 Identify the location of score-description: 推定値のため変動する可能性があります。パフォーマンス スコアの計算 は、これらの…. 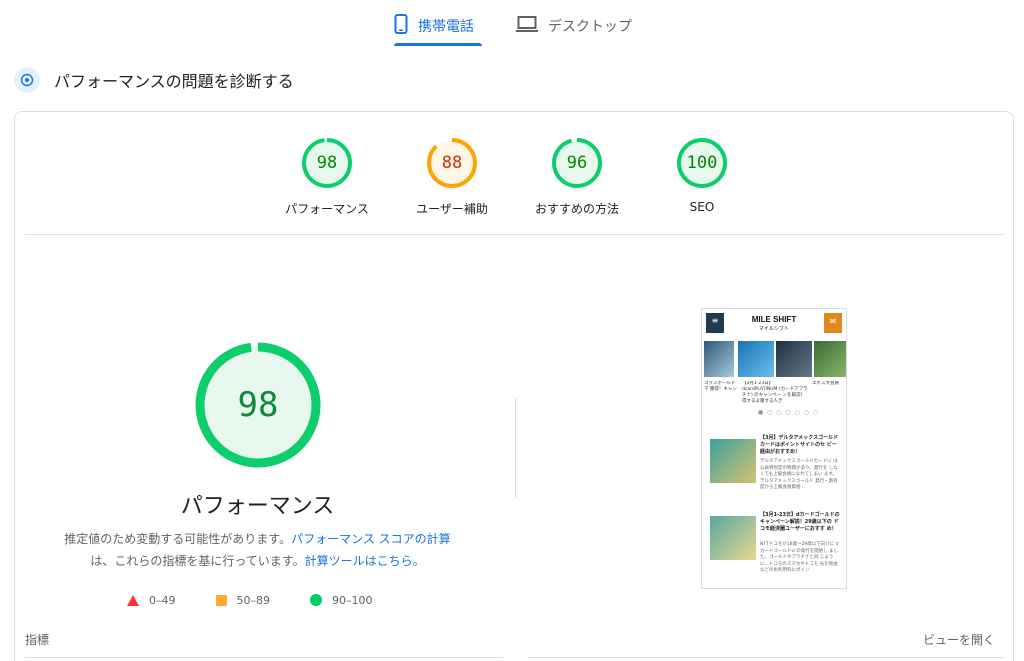
(257, 550).